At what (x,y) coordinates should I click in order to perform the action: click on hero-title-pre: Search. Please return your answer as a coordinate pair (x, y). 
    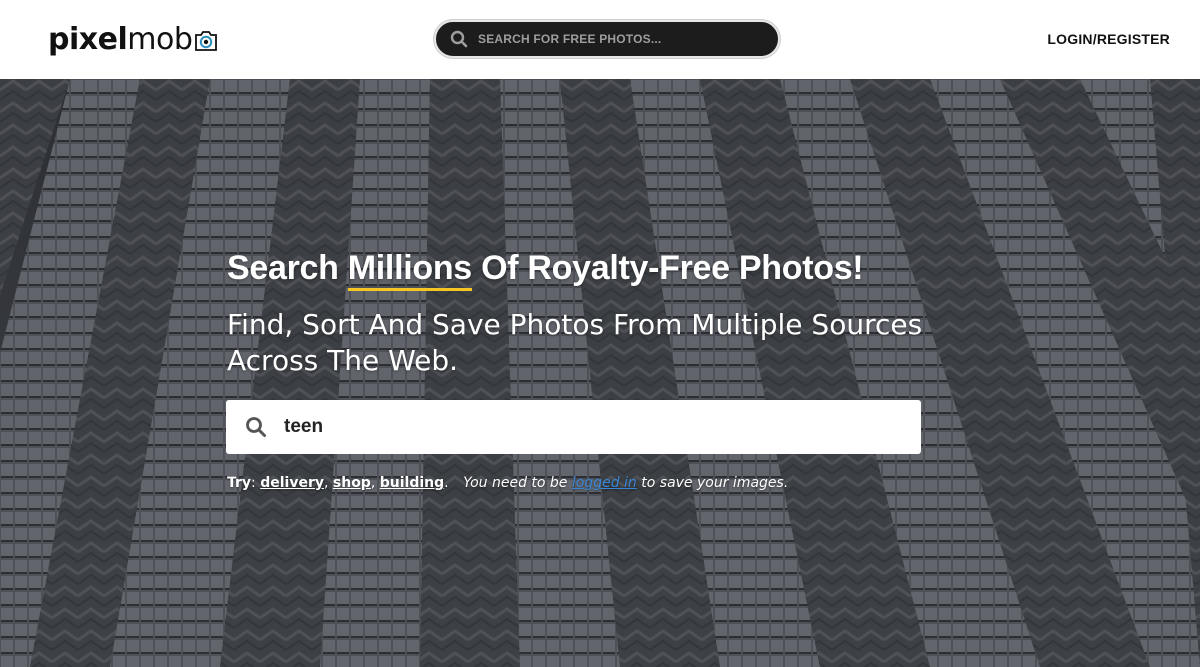
    Looking at the image, I should click on (287, 268).